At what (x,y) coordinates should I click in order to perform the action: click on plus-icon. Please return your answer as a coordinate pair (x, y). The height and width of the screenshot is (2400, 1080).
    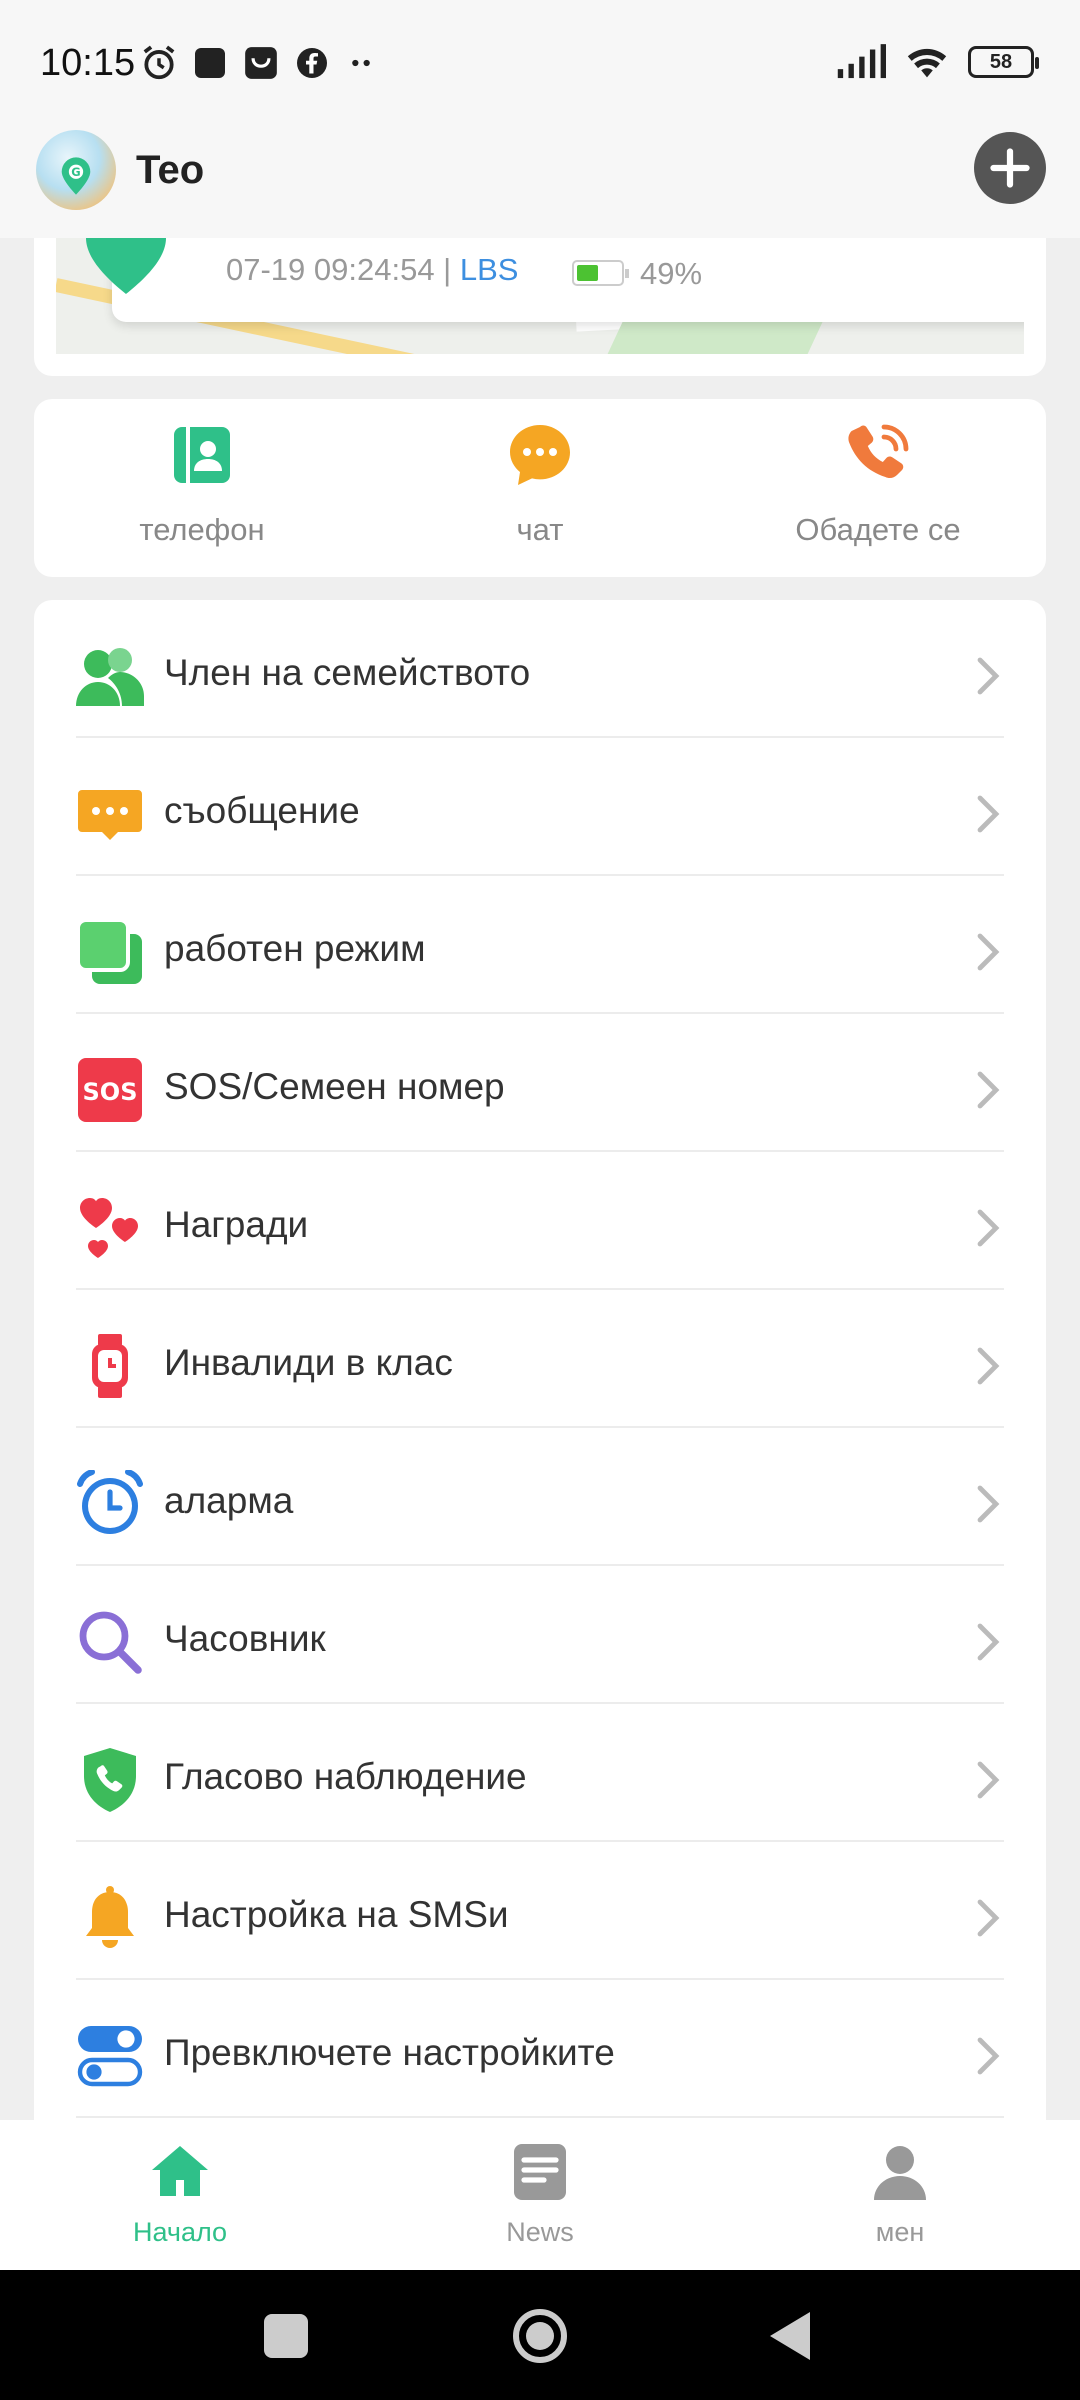
    Looking at the image, I should click on (1010, 168).